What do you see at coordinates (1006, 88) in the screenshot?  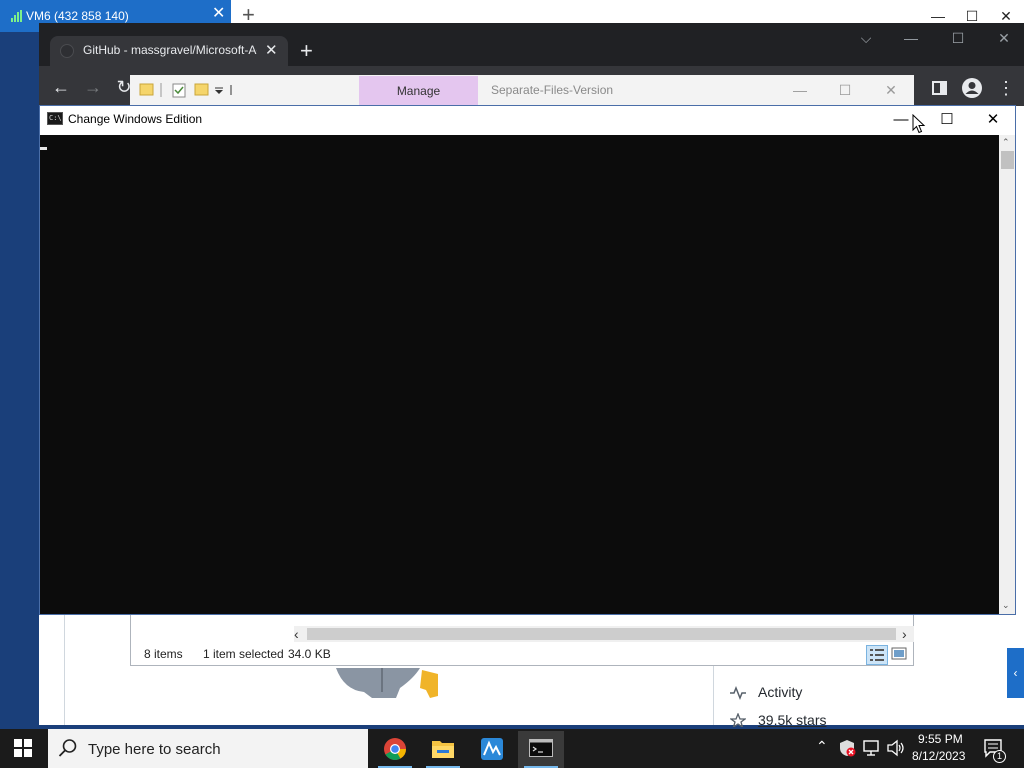 I see `chrome-menu-button: ⋮` at bounding box center [1006, 88].